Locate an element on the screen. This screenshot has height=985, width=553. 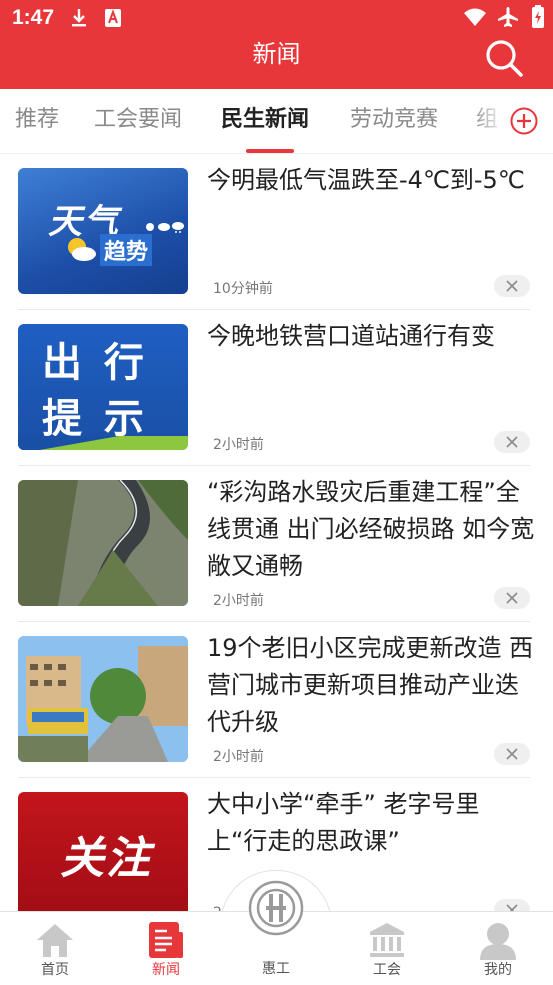
union-emblem-icon is located at coordinates (276, 908).